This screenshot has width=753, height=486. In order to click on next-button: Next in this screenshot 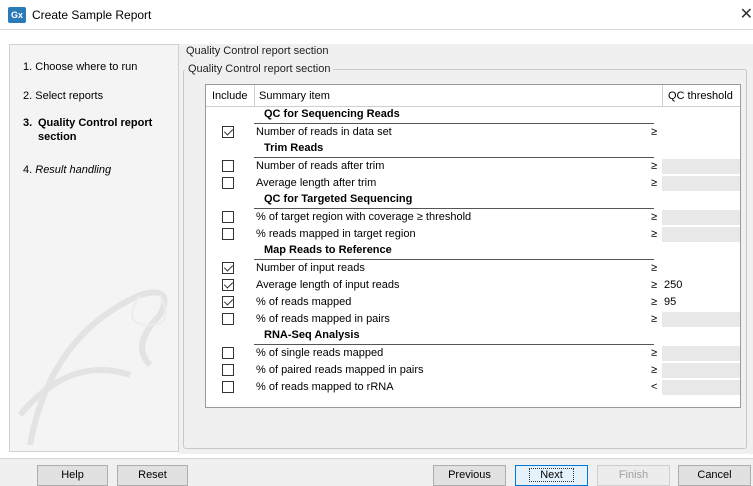, I will do `click(551, 475)`.